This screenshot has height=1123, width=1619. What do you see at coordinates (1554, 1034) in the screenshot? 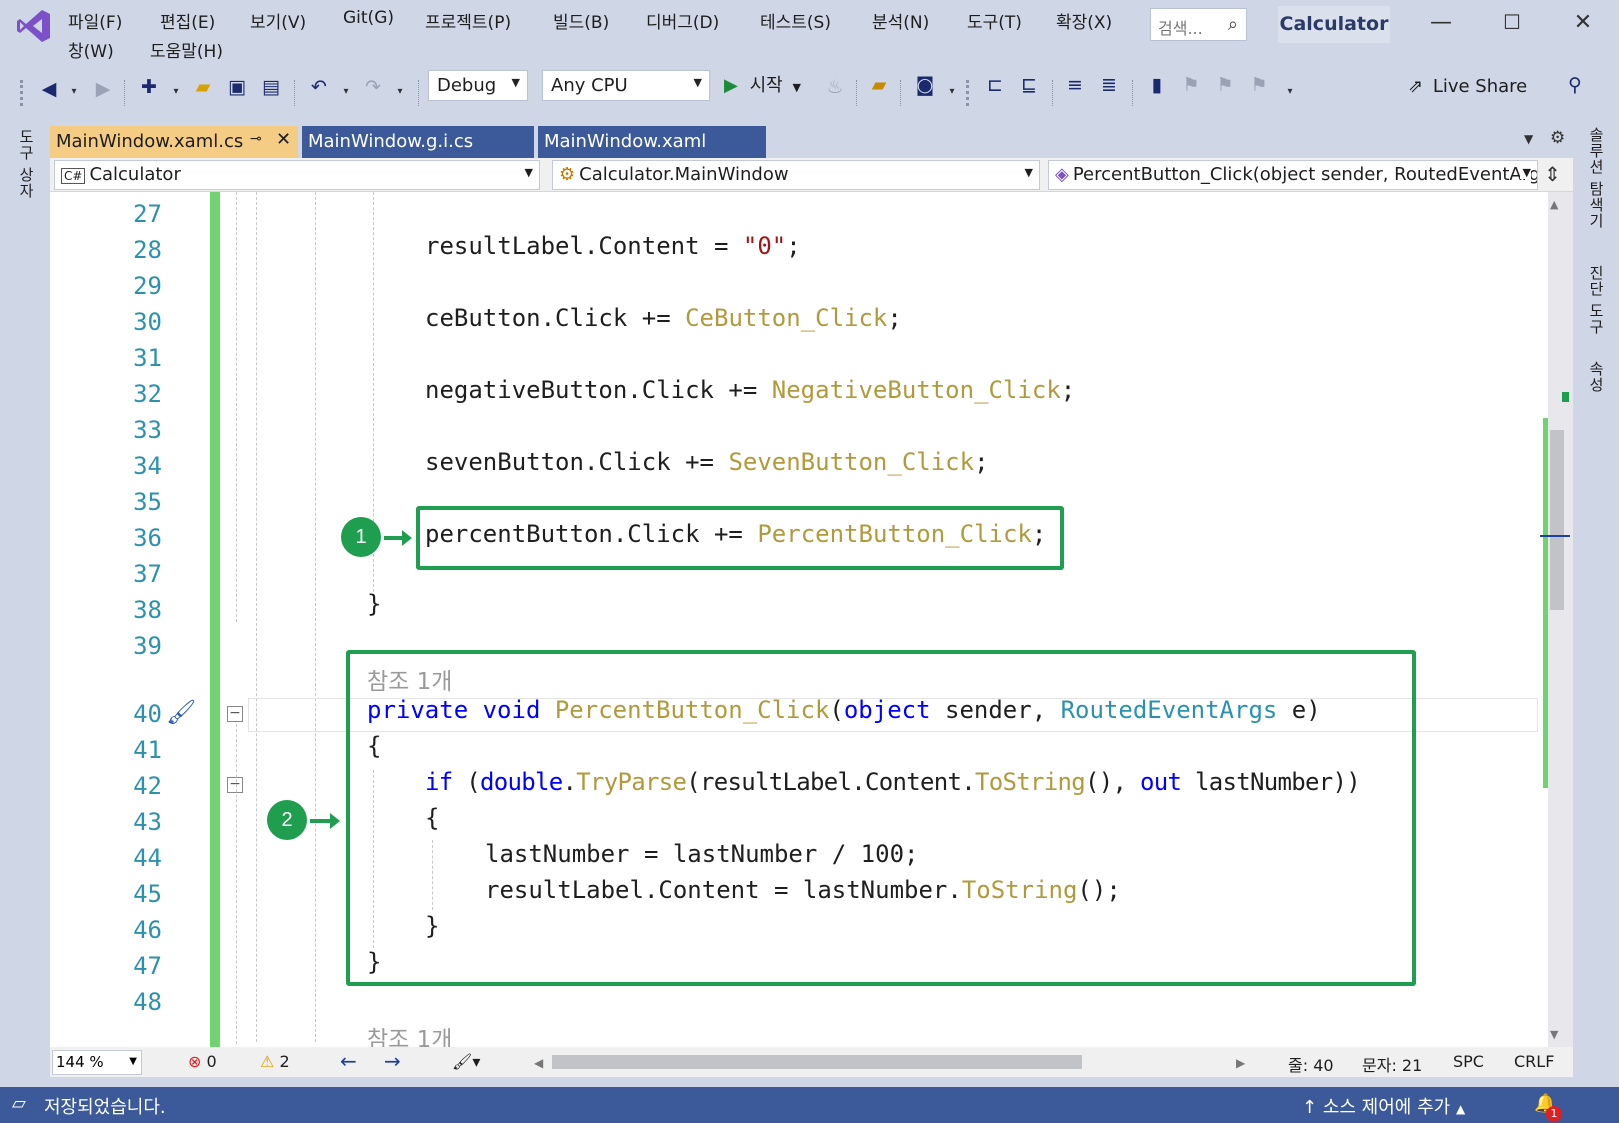
I see `scroll-down-icon: ▼` at bounding box center [1554, 1034].